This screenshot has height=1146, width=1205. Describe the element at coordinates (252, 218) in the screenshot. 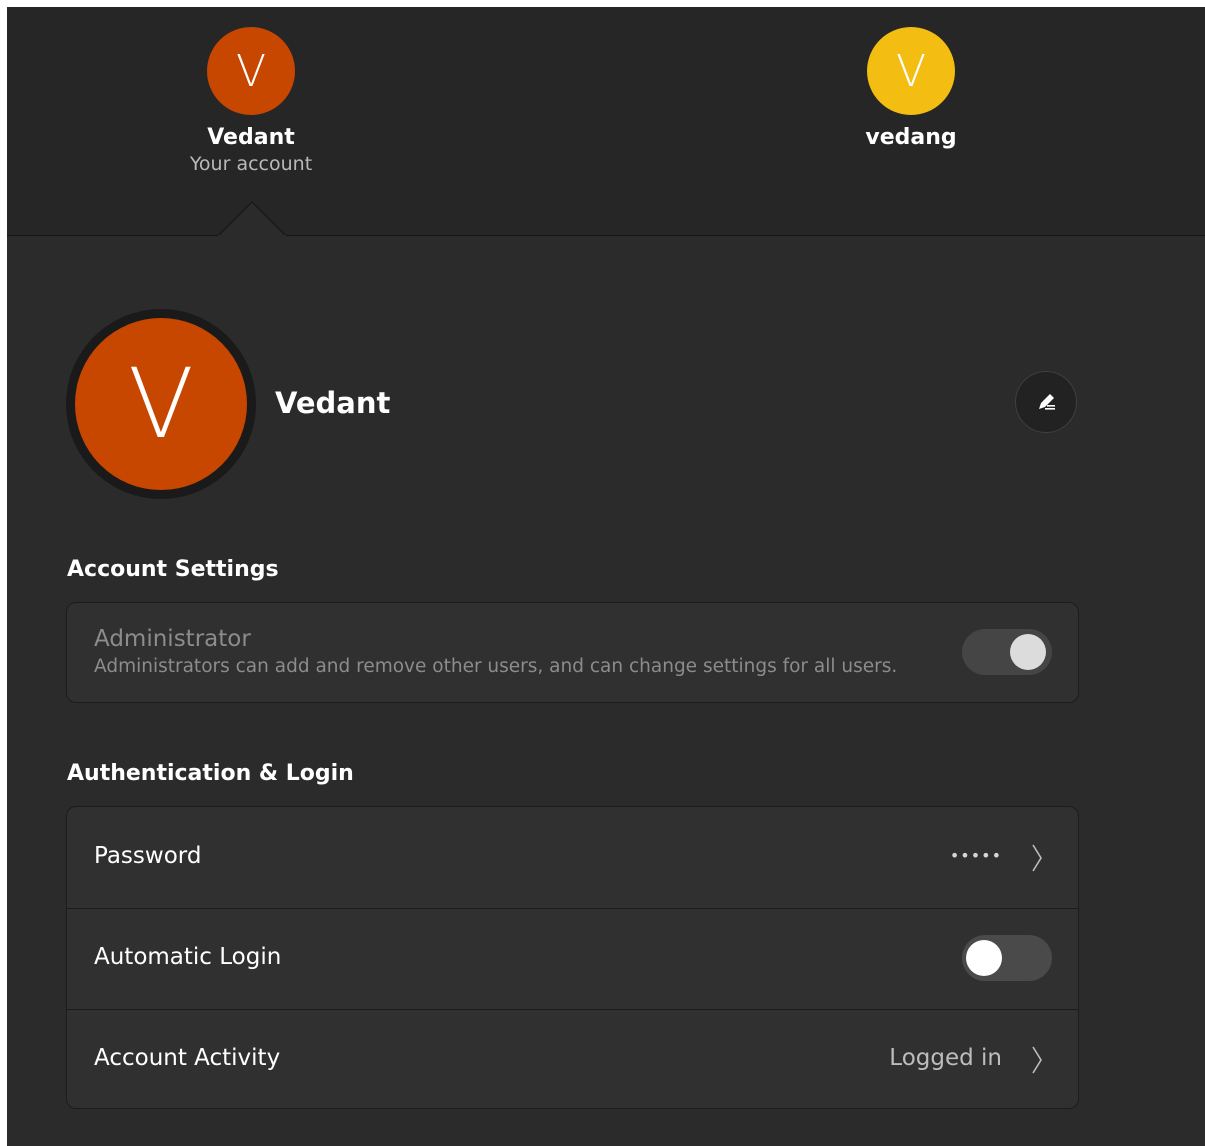

I see `selected-user-pointer` at that location.